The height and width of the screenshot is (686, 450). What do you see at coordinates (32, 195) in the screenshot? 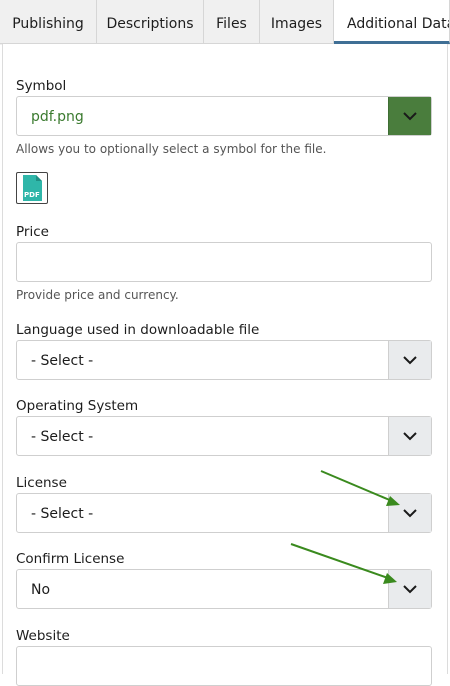
I see `pdf-icon-text: PDF` at bounding box center [32, 195].